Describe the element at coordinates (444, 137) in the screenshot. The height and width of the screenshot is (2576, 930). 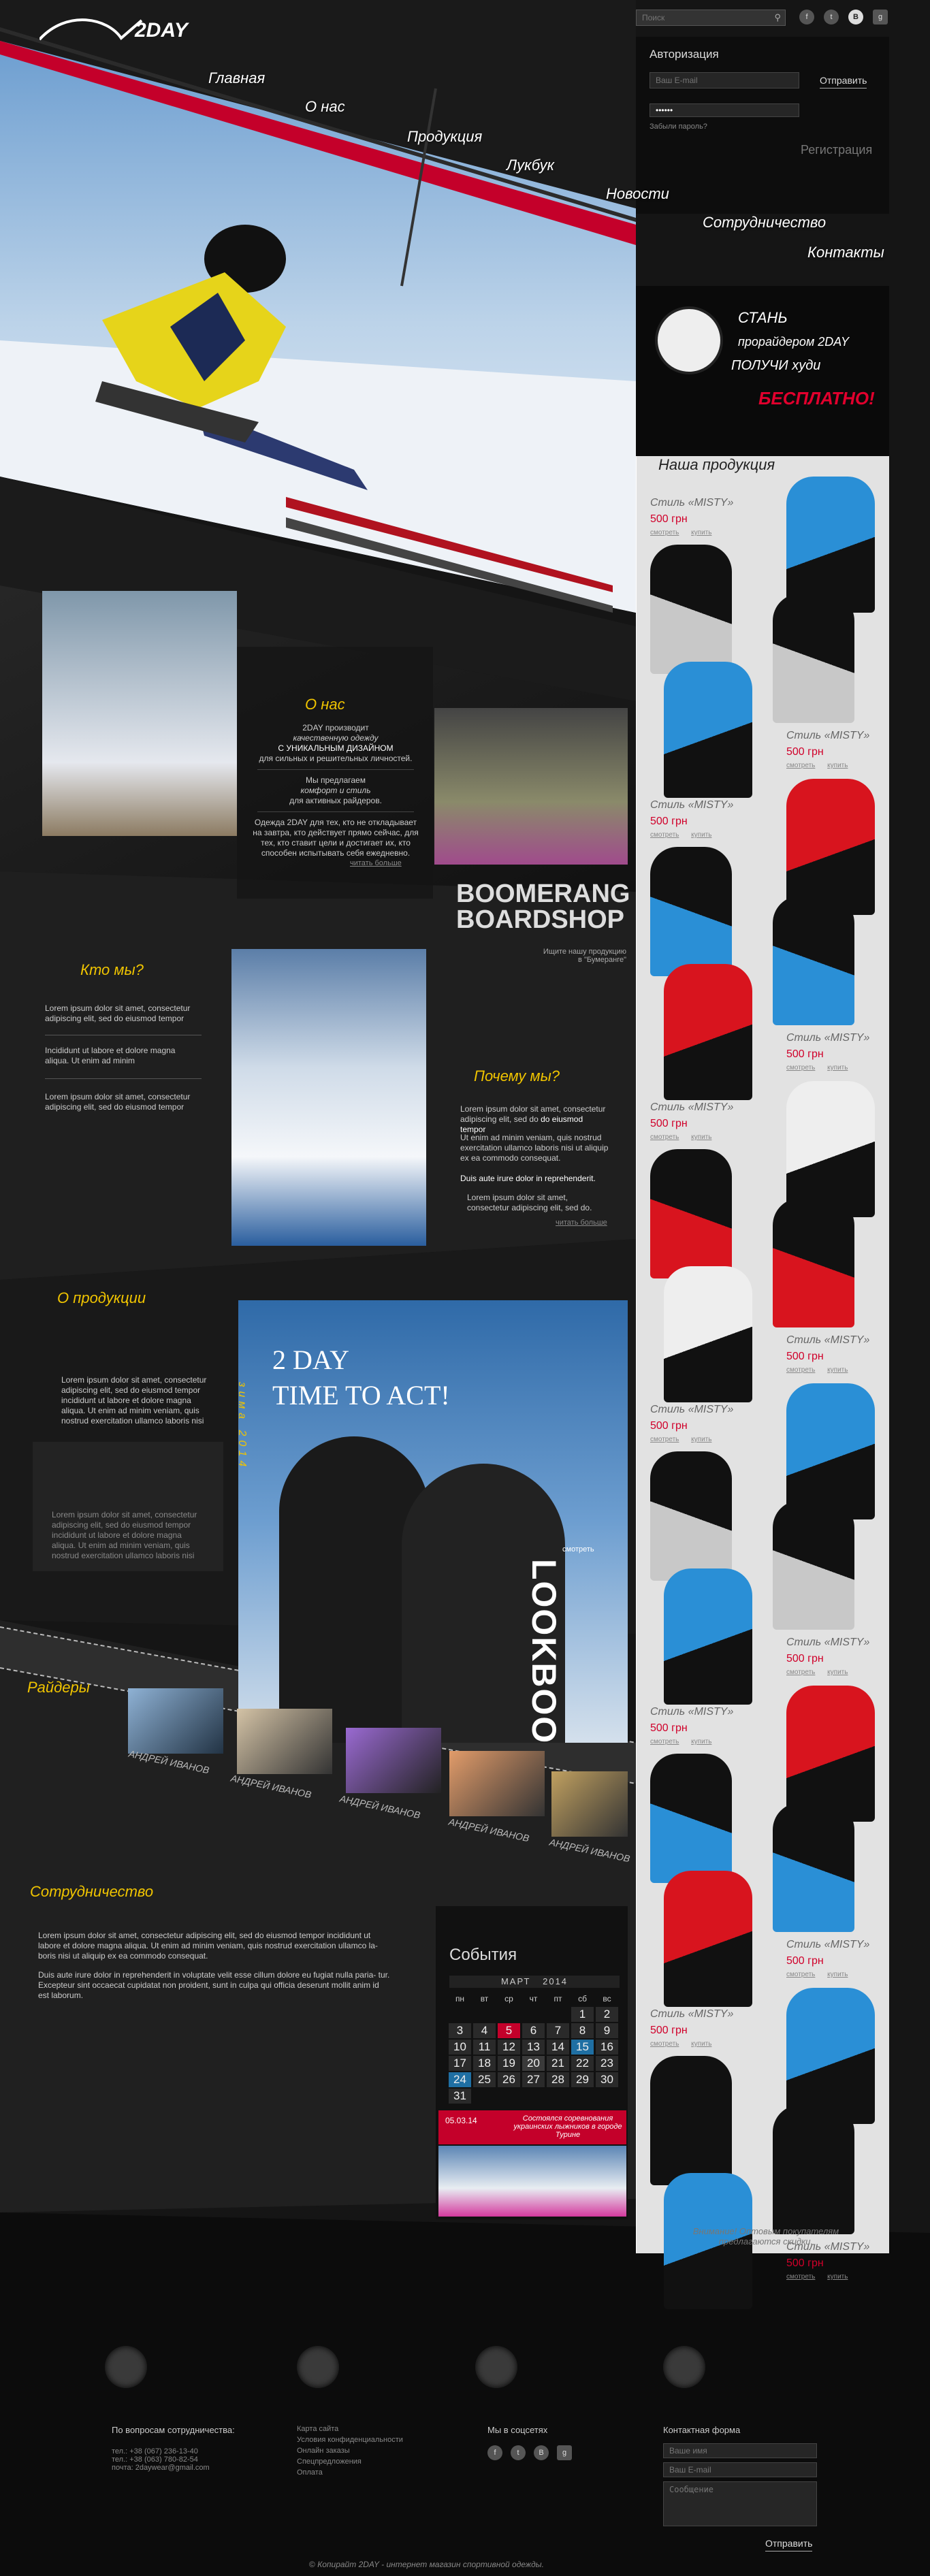
I see `menu-item-products: Продукция` at that location.